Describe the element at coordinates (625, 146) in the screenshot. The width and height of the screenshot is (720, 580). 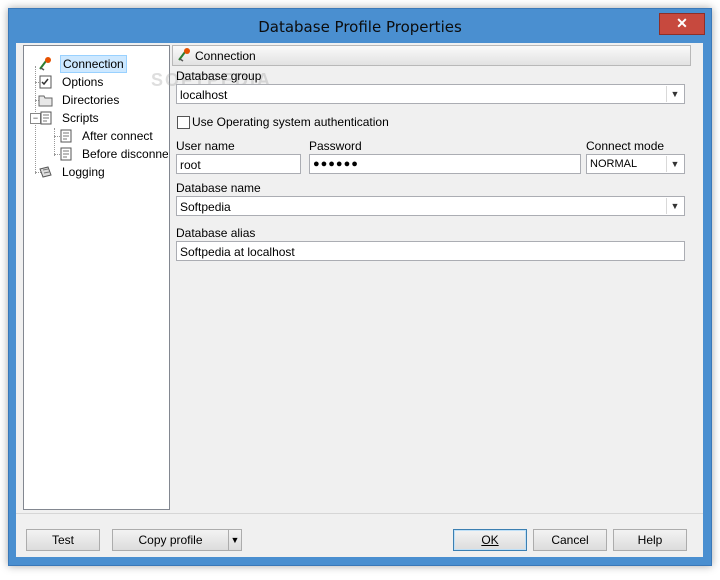
I see `connect-mode-label: Connect mode` at that location.